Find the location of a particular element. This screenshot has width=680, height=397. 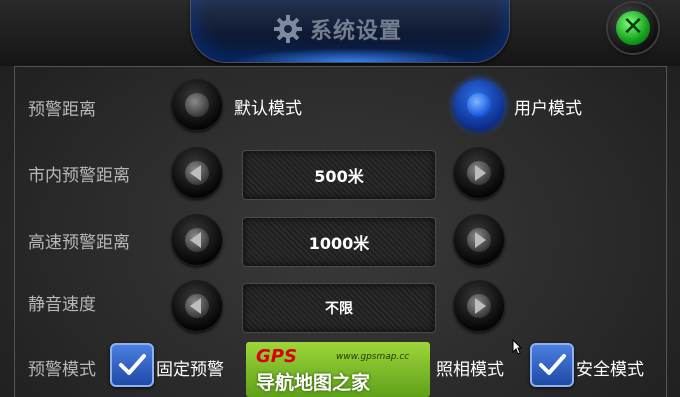

user-mode-radio is located at coordinates (479, 105).